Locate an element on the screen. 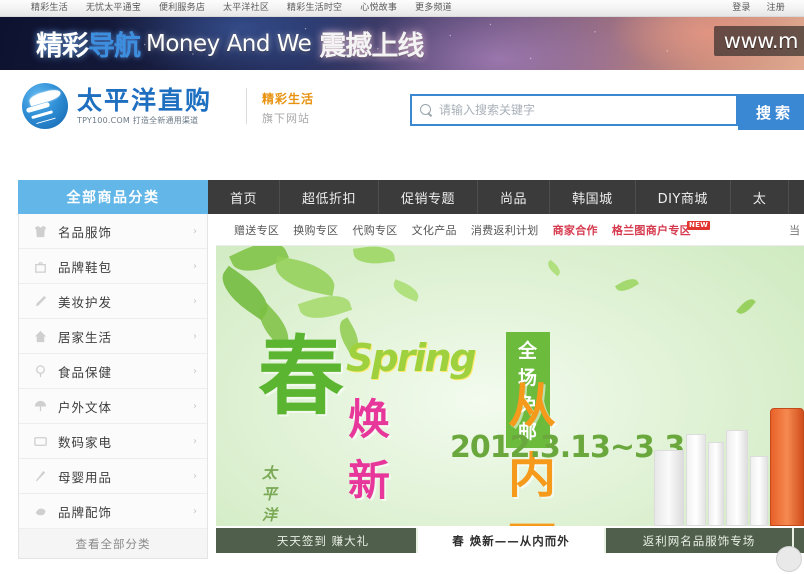 This screenshot has width=804, height=574. nav-item-home: 首页 is located at coordinates (244, 197).